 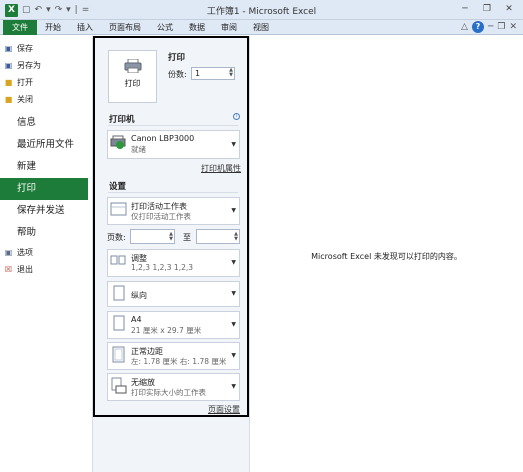 I want to click on nav-save-as-label: 另存为, so click(x=29, y=65).